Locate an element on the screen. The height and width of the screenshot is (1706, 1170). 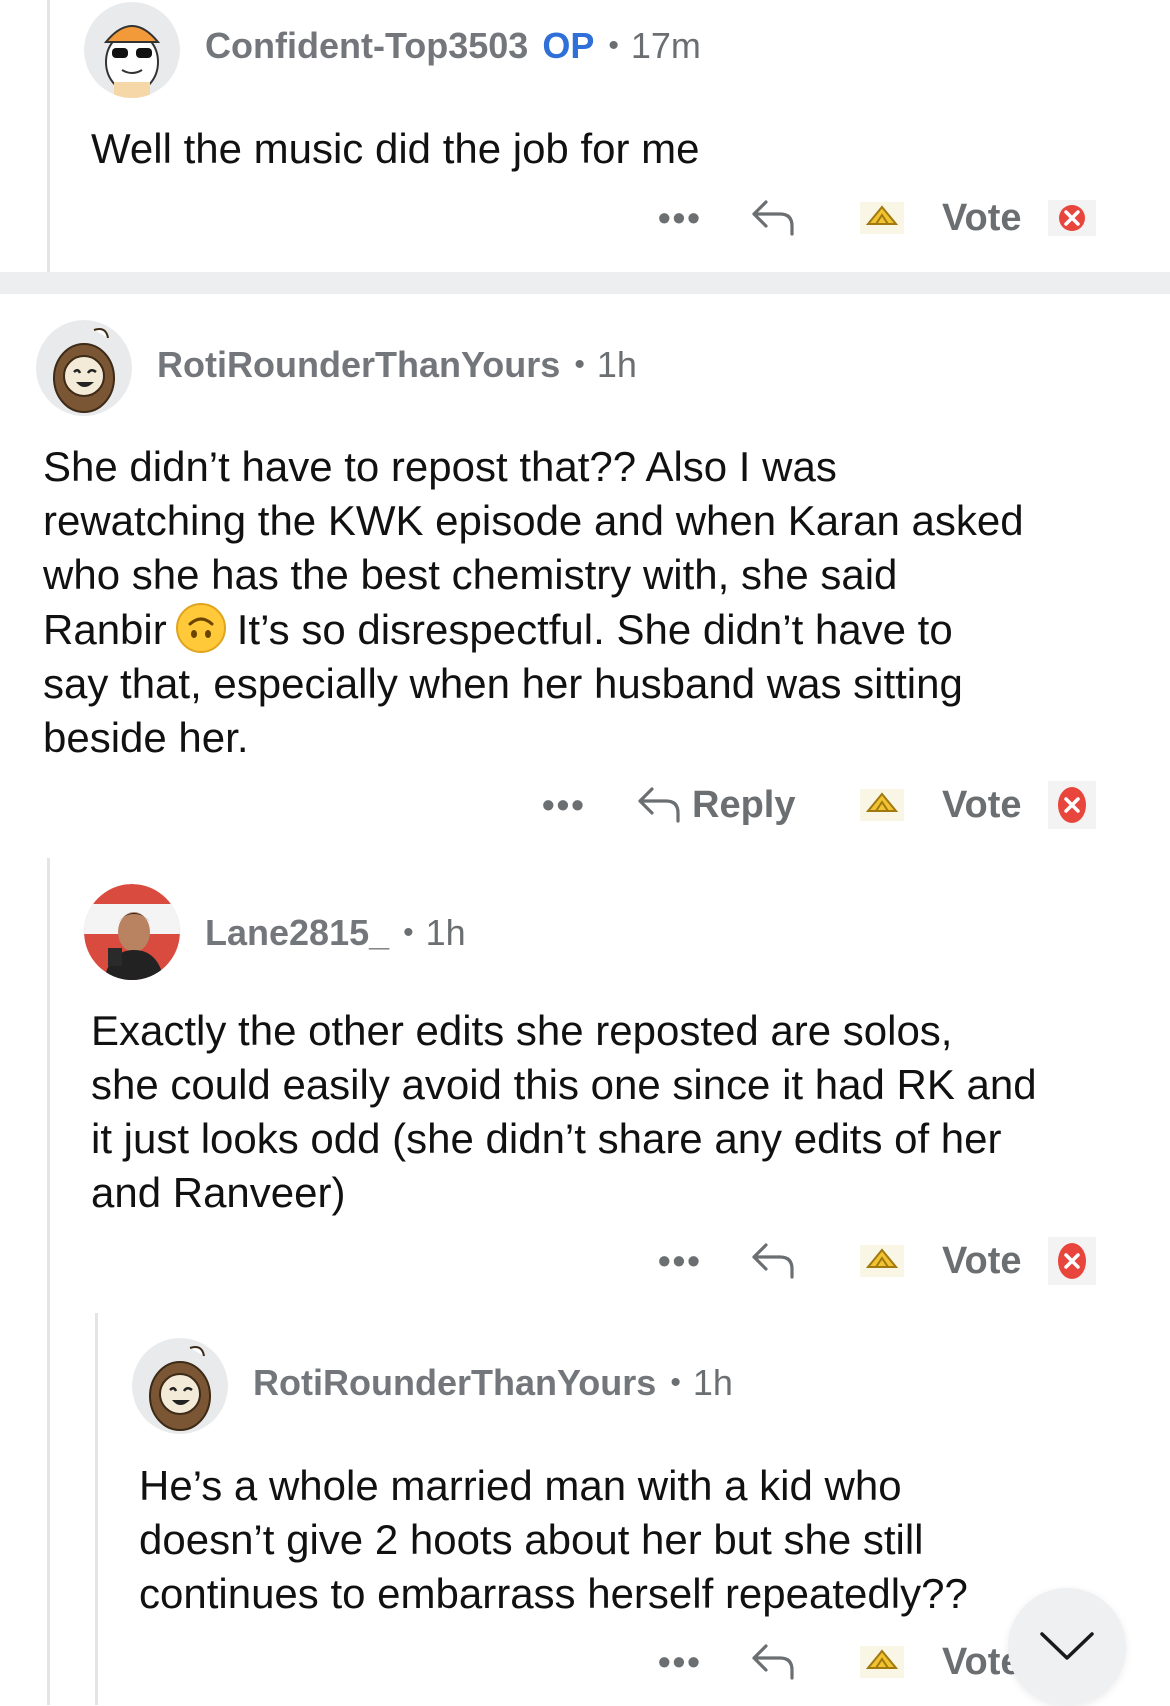
reply-button: Reply is located at coordinates (715, 805).